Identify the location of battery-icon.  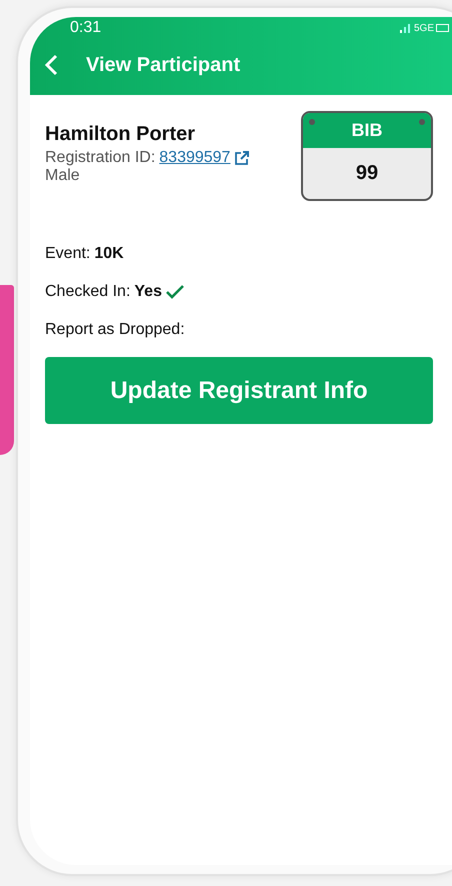
(443, 28).